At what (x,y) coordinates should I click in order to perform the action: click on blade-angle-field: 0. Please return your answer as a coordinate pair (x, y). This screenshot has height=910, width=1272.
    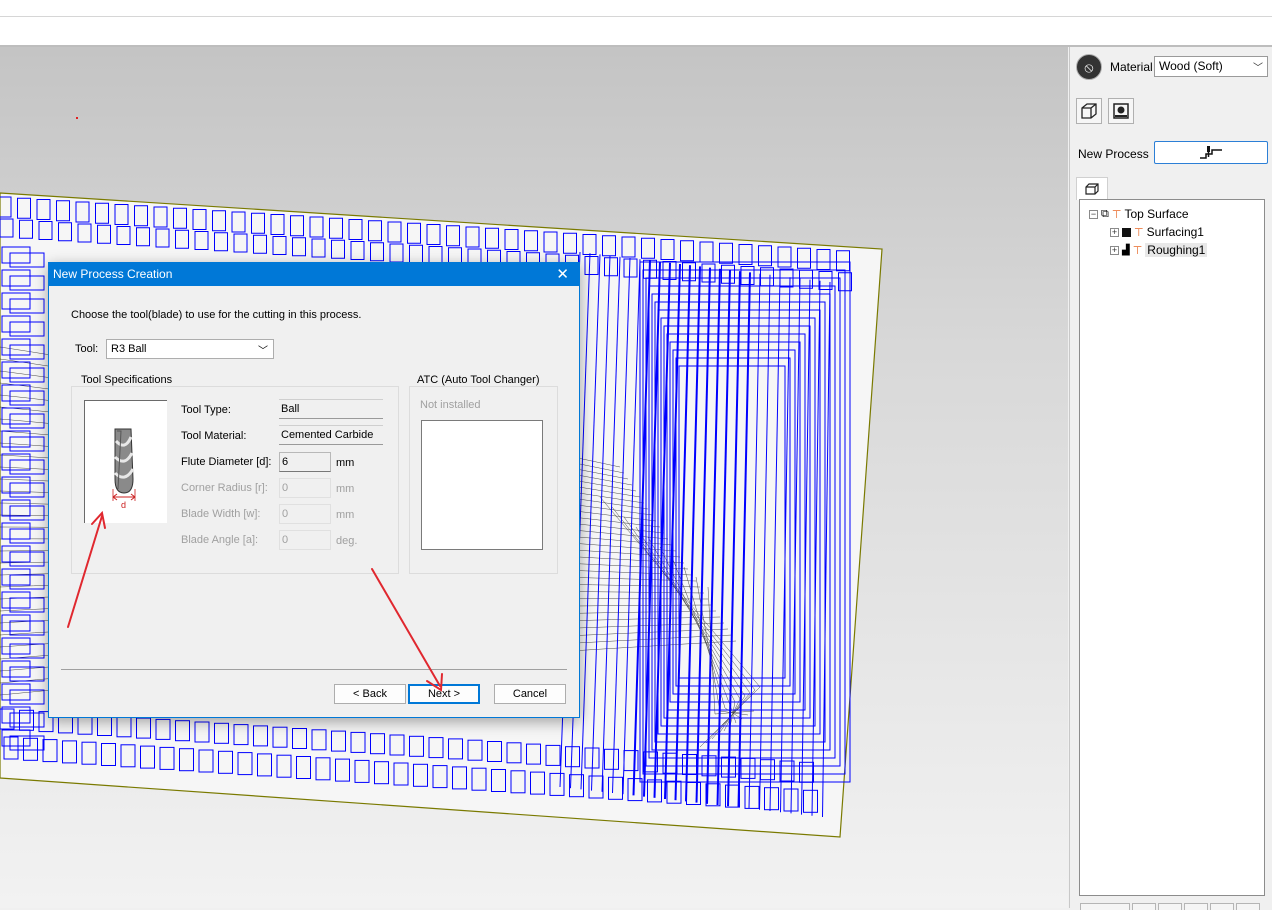
    Looking at the image, I should click on (305, 540).